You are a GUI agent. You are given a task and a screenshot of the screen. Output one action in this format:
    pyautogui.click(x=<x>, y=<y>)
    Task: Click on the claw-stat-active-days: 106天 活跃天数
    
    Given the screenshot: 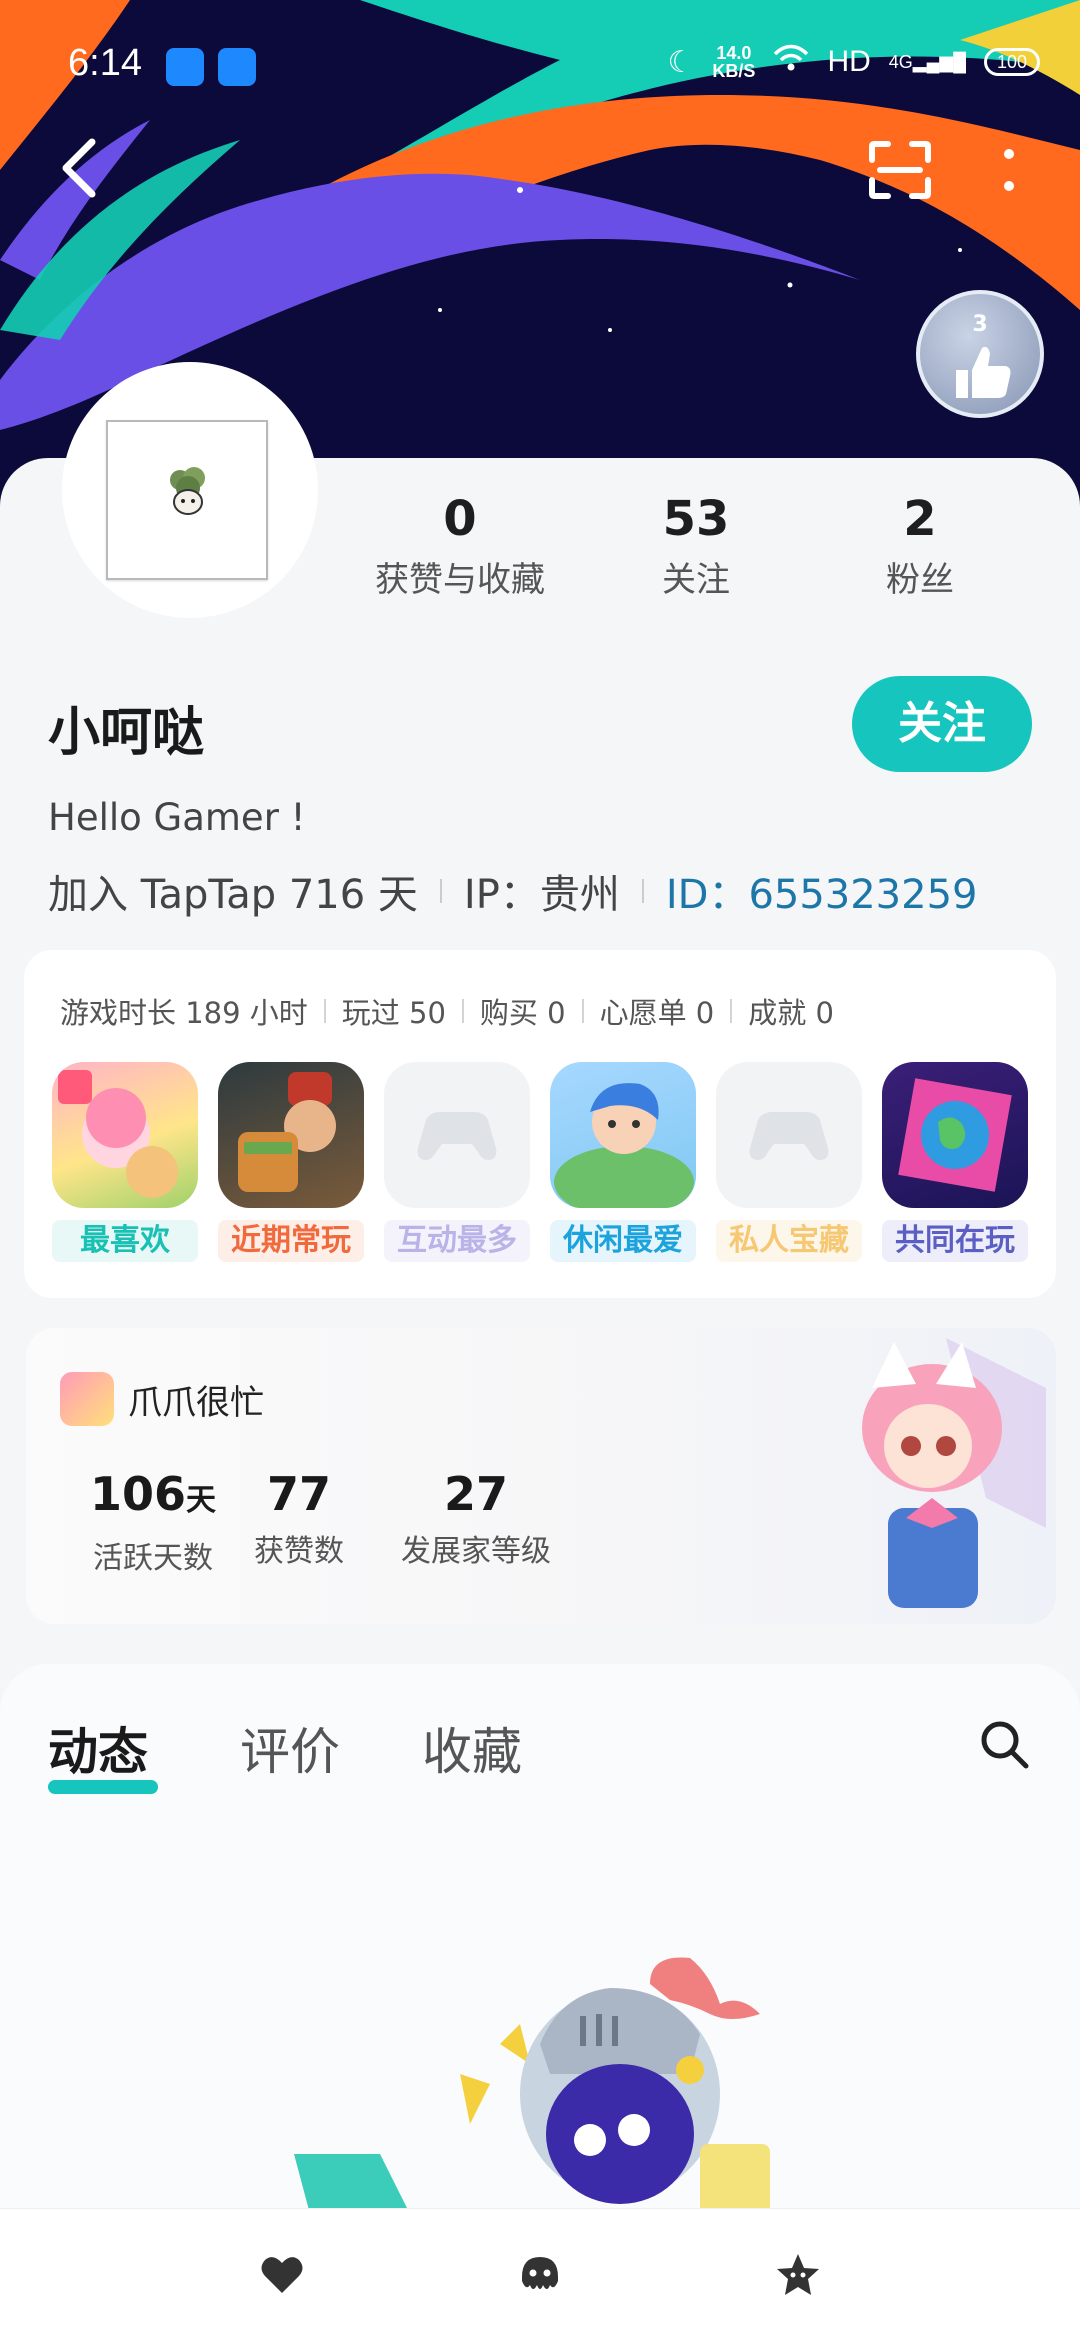 What is the action you would take?
    pyautogui.click(x=153, y=1522)
    